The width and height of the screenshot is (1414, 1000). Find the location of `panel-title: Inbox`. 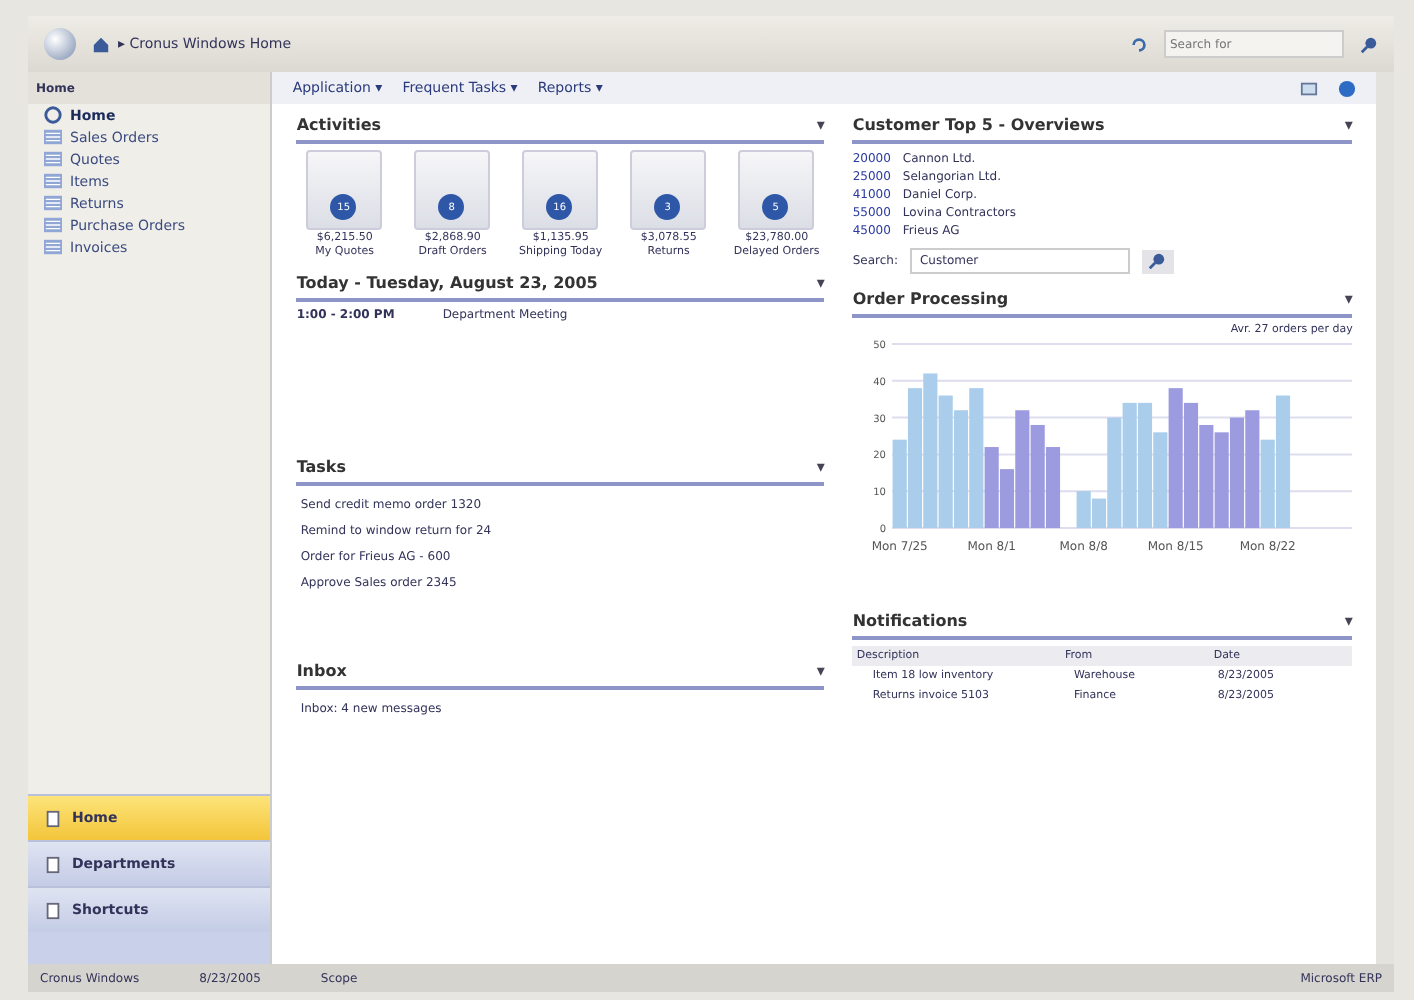

panel-title: Inbox is located at coordinates (321, 672).